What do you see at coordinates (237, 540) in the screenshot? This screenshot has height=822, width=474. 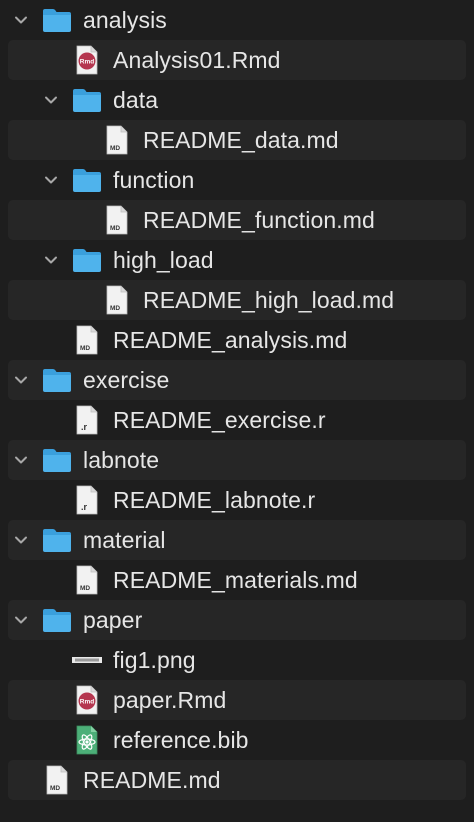 I see `folder-row: material` at bounding box center [237, 540].